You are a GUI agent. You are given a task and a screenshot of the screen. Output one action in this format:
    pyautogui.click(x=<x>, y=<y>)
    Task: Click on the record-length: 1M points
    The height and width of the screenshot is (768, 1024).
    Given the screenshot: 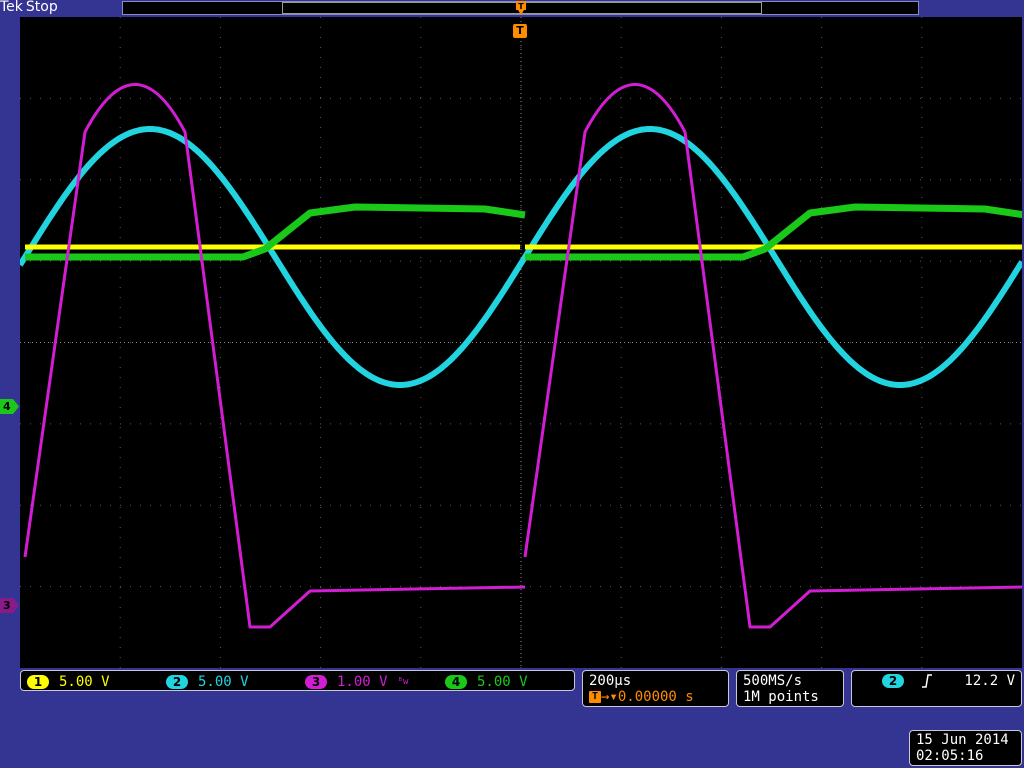 What is the action you would take?
    pyautogui.click(x=781, y=697)
    